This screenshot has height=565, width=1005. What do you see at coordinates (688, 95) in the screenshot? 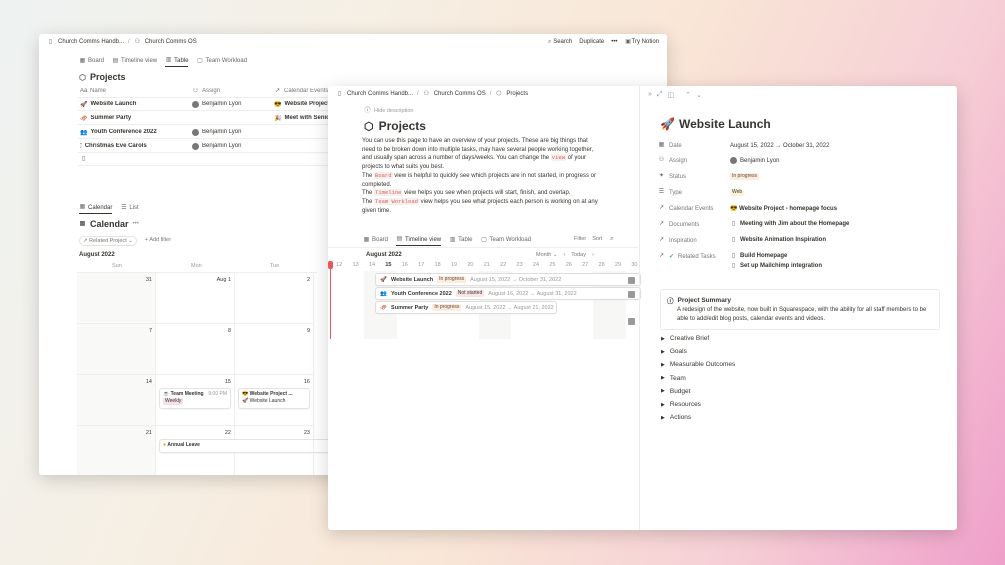
I see `up-icon: ⌃` at bounding box center [688, 95].